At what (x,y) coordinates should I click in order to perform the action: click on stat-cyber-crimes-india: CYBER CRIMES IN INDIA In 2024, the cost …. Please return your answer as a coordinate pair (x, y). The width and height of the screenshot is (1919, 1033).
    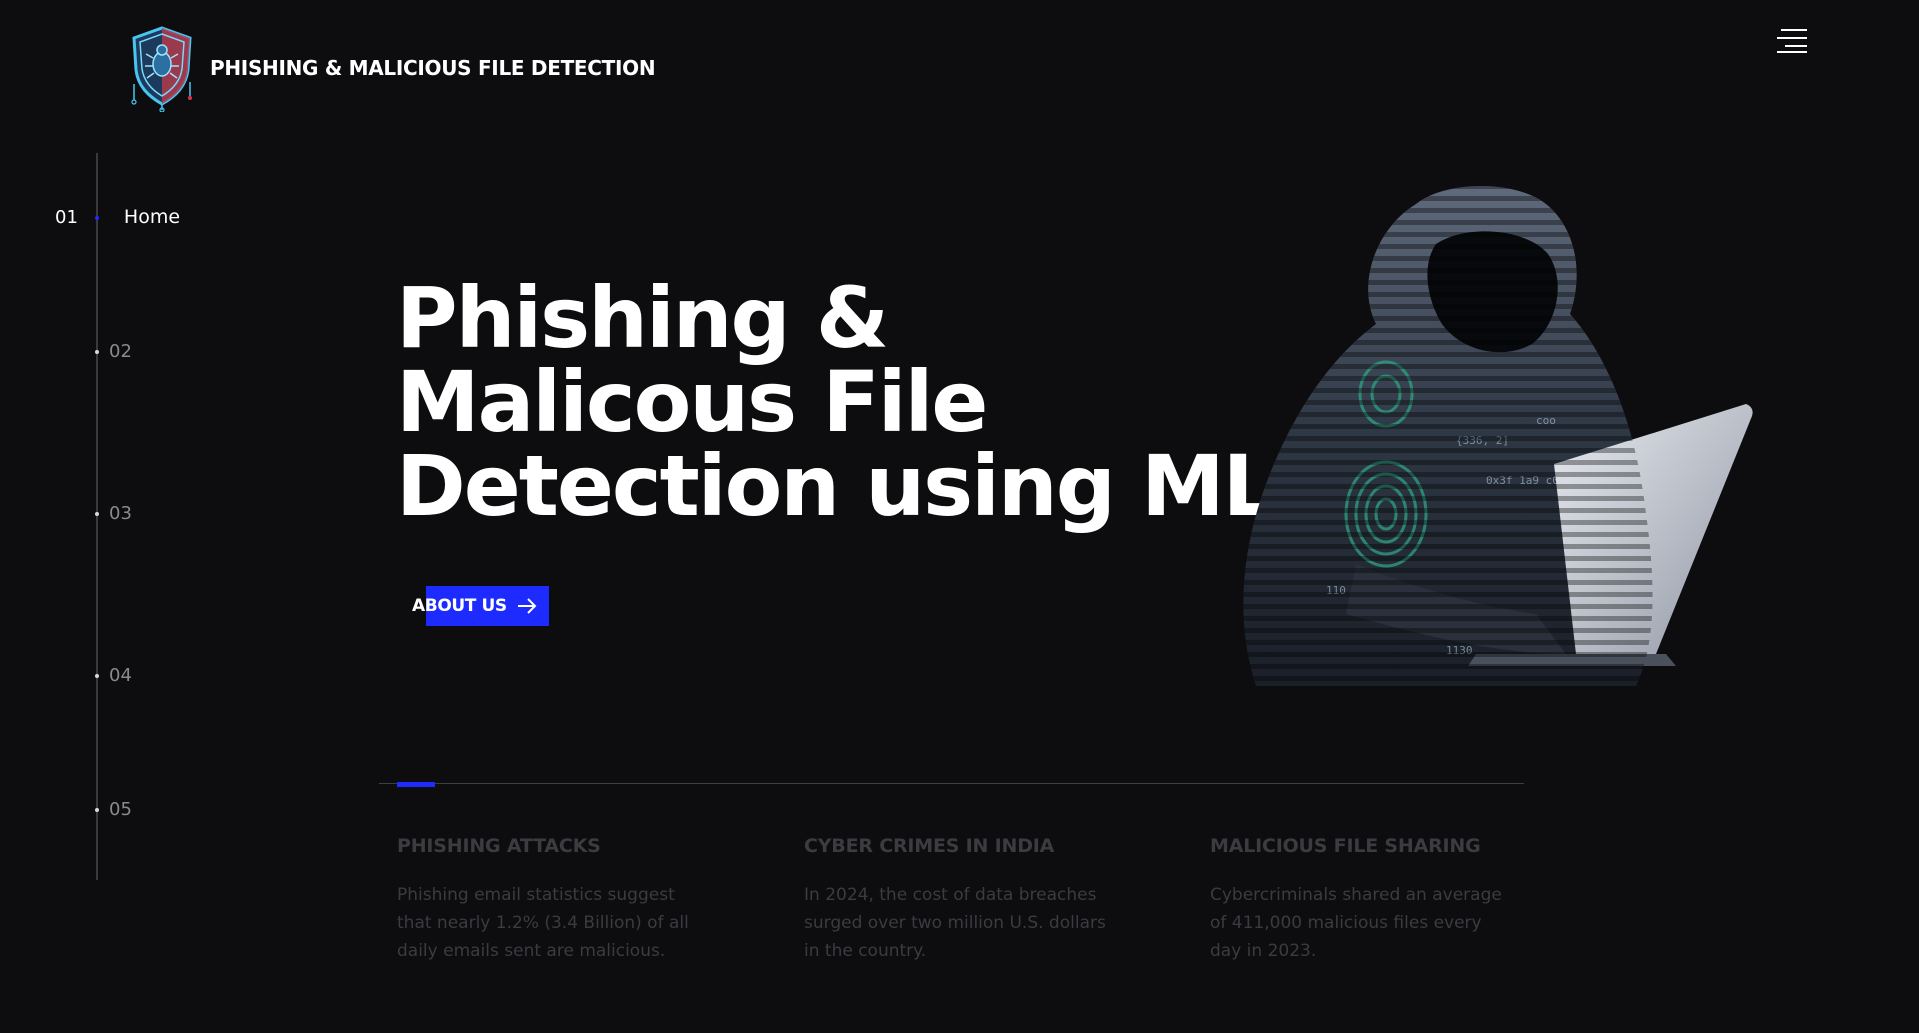
    Looking at the image, I should click on (969, 900).